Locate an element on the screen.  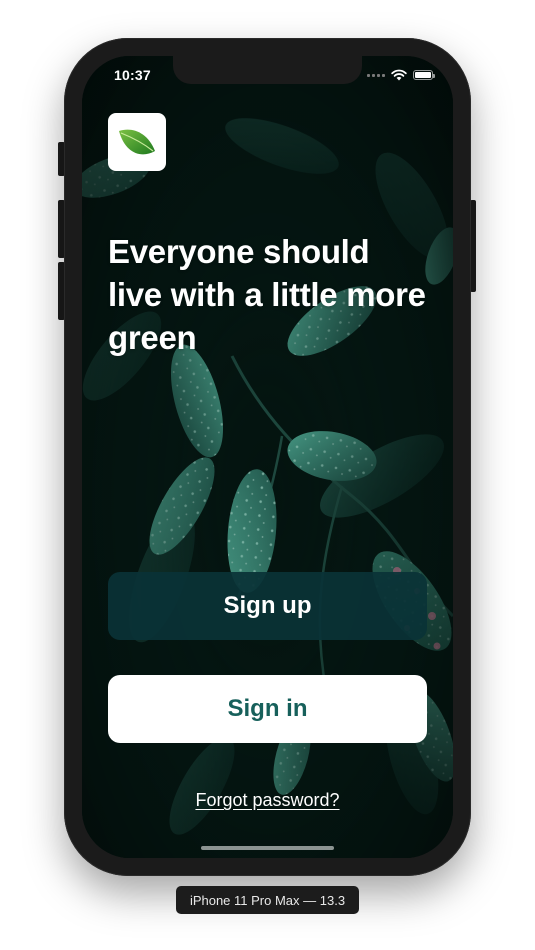
device-notch is located at coordinates (267, 70).